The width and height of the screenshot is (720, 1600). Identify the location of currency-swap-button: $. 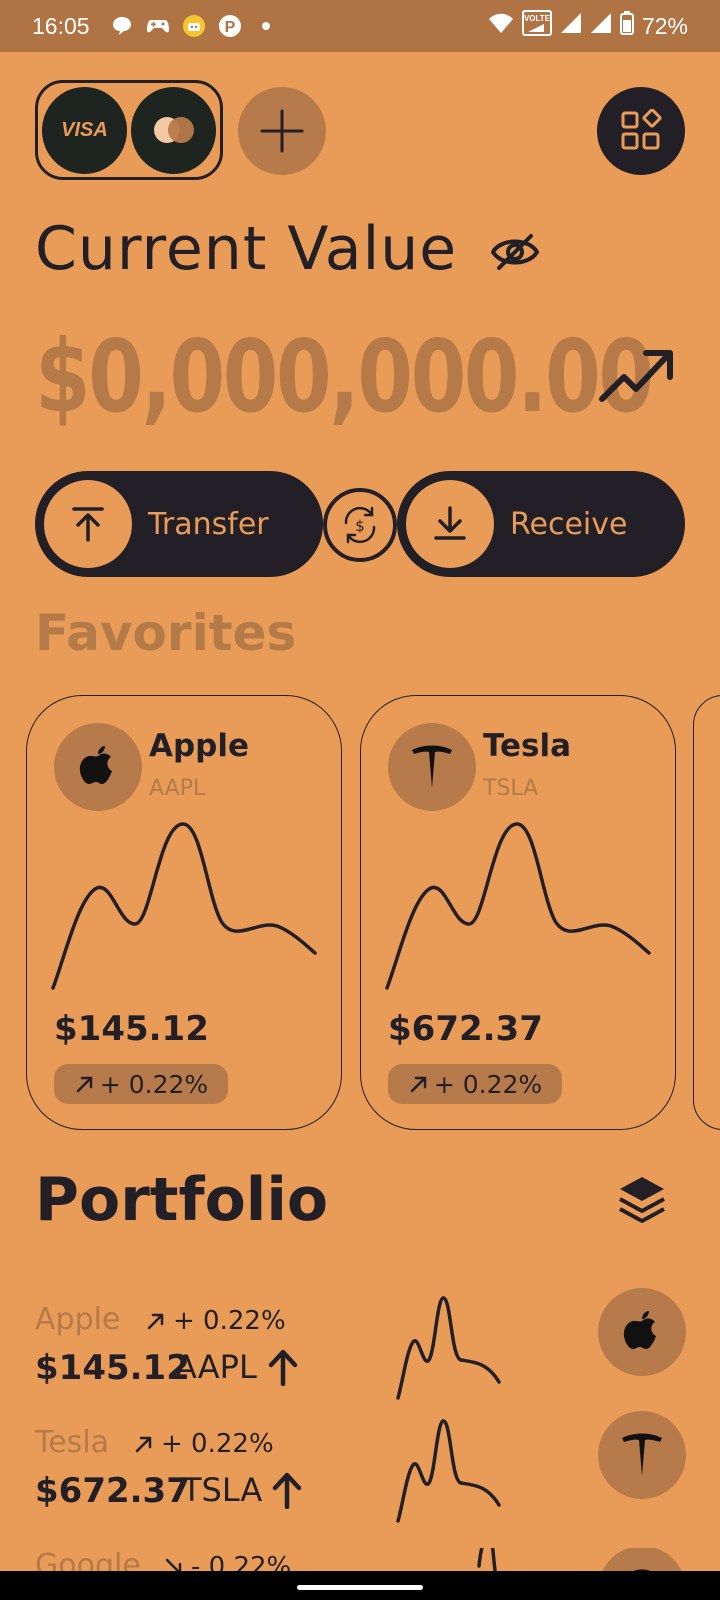
(360, 525).